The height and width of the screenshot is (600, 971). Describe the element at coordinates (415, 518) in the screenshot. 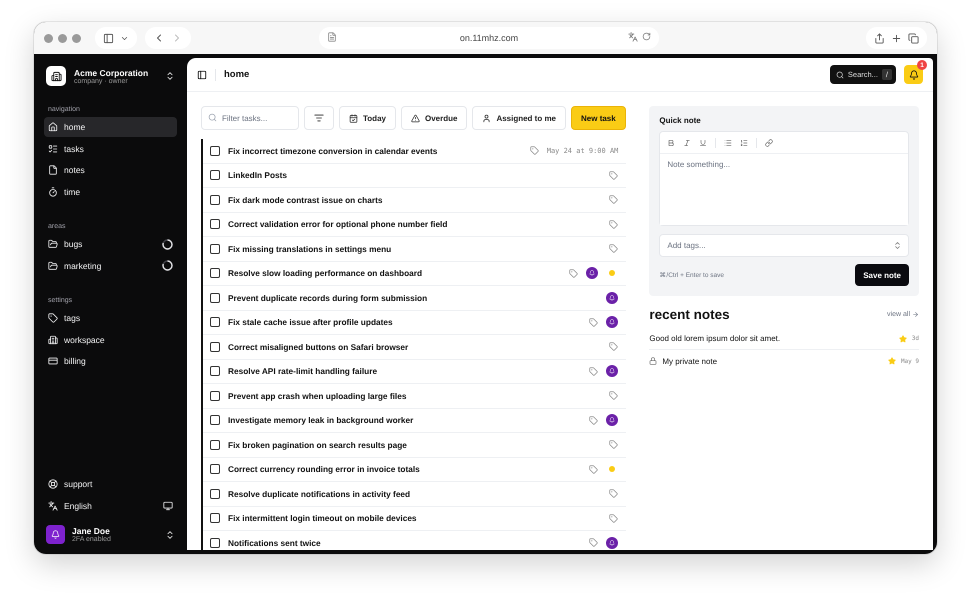

I see `task-title: Fix intermittent login timeout on mobile devices` at that location.